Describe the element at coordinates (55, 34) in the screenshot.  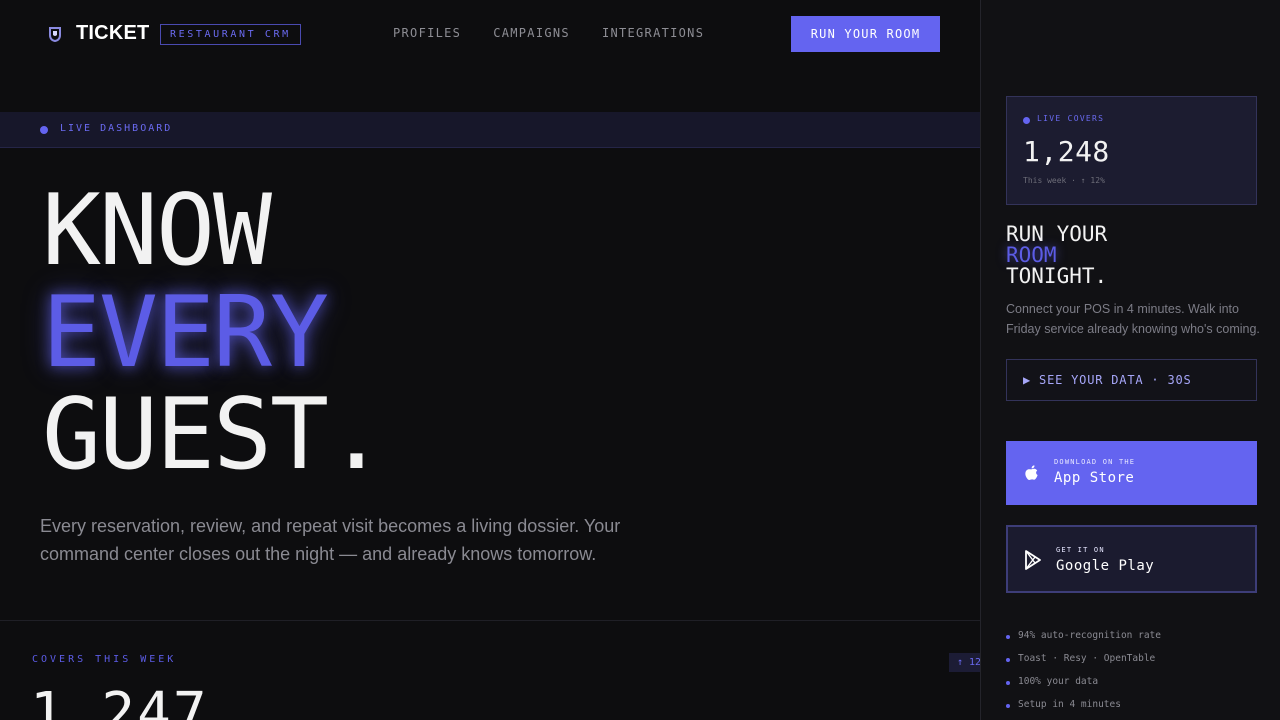
I see `ticket-logo-icon` at that location.